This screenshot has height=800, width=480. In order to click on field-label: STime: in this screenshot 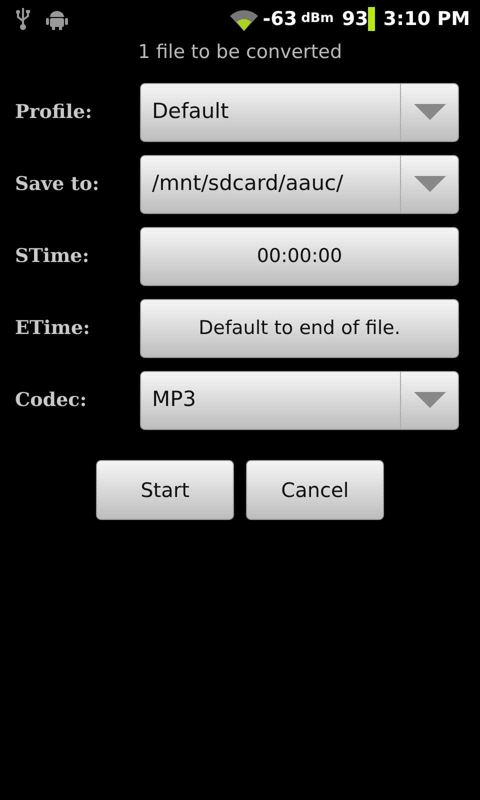, I will do `click(52, 256)`.